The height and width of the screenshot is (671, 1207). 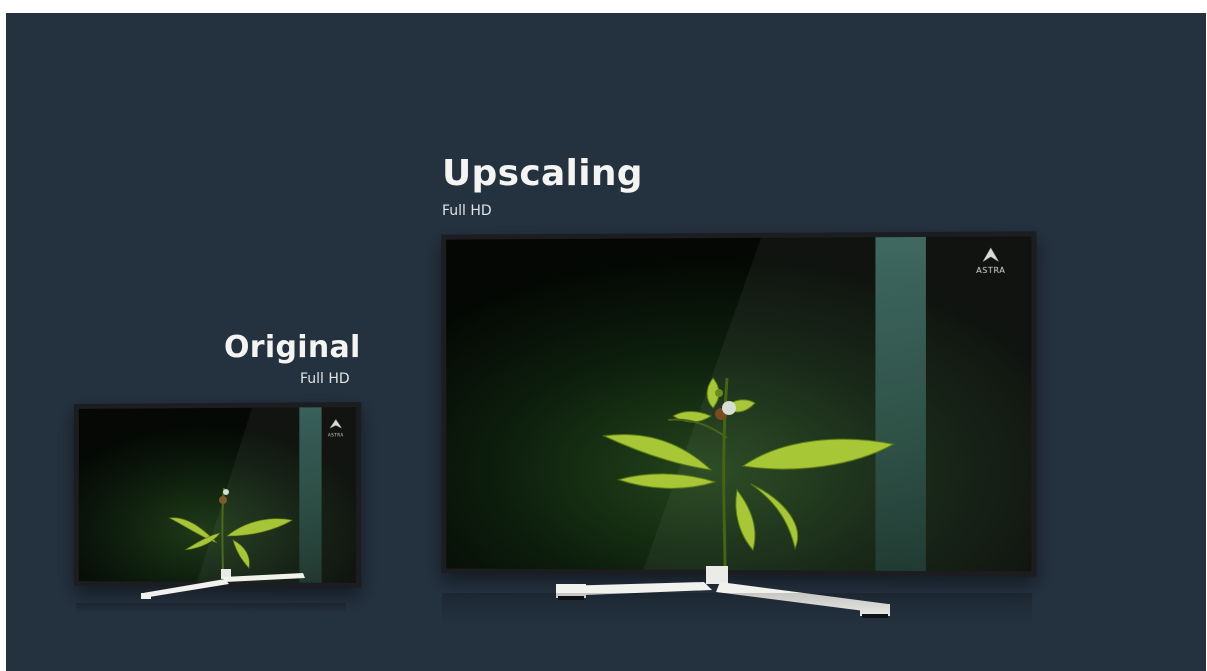 I want to click on plant-image, so click(x=217, y=495).